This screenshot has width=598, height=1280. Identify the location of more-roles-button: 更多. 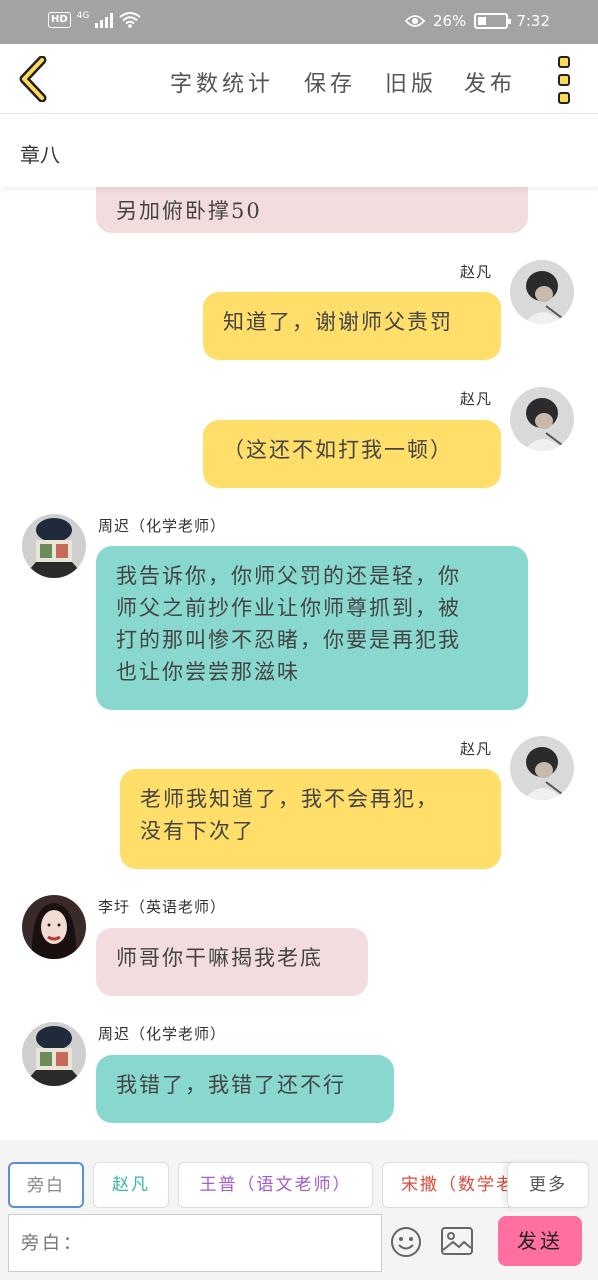
(548, 1185).